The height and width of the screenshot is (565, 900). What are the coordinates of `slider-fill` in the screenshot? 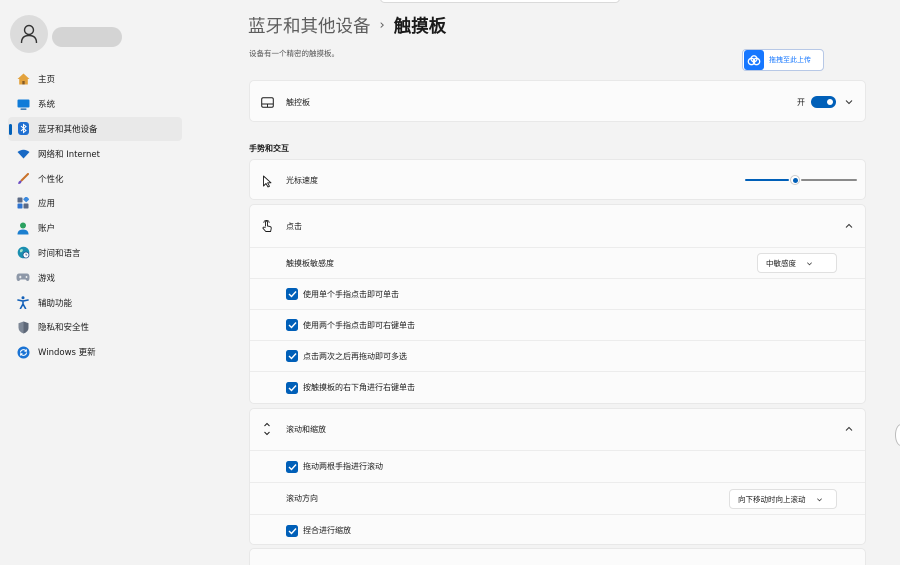 It's located at (767, 180).